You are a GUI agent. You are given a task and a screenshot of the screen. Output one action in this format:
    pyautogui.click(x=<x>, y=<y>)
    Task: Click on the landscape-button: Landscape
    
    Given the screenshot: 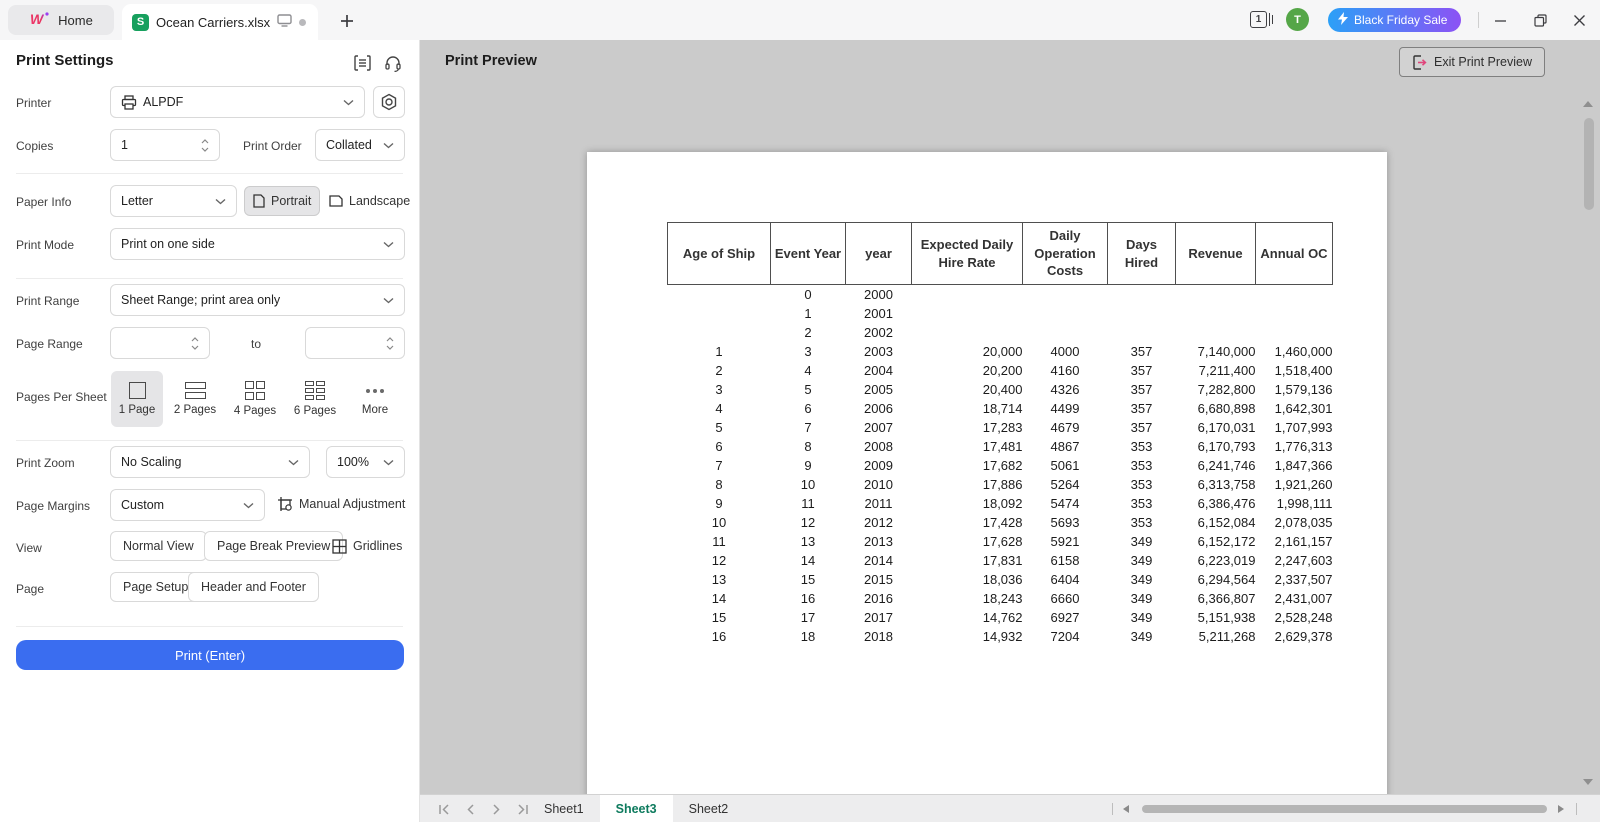 What is the action you would take?
    pyautogui.click(x=369, y=201)
    